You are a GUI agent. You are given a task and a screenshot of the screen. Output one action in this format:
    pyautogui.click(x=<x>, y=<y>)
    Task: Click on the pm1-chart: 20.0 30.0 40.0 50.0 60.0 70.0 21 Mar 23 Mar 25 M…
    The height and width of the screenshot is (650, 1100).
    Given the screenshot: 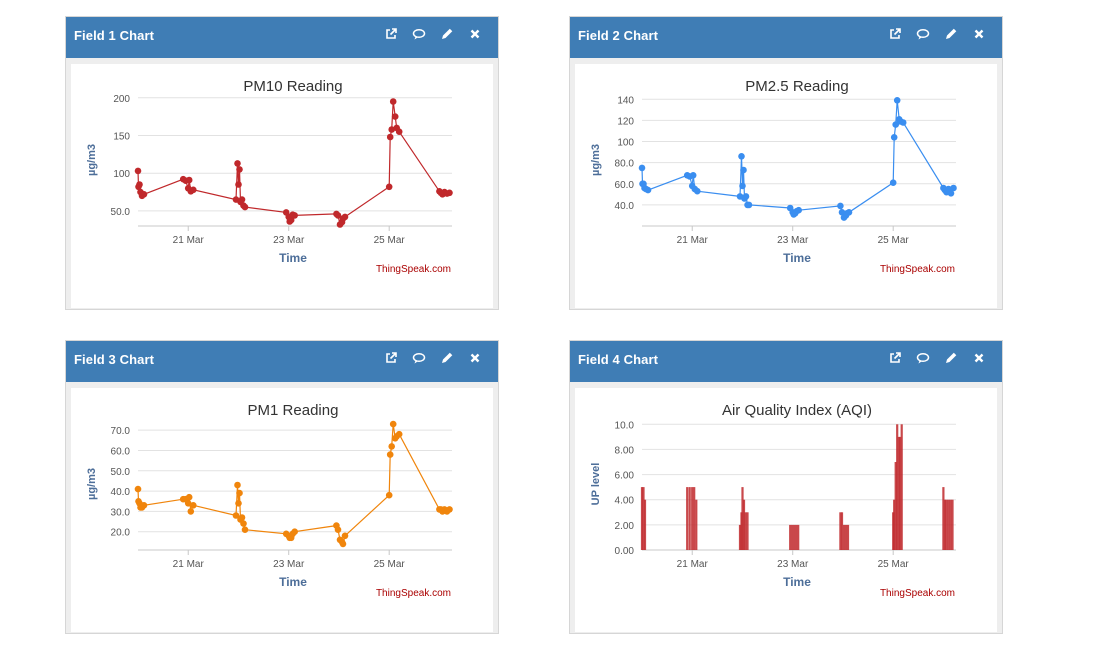 What is the action you would take?
    pyautogui.click(x=269, y=500)
    